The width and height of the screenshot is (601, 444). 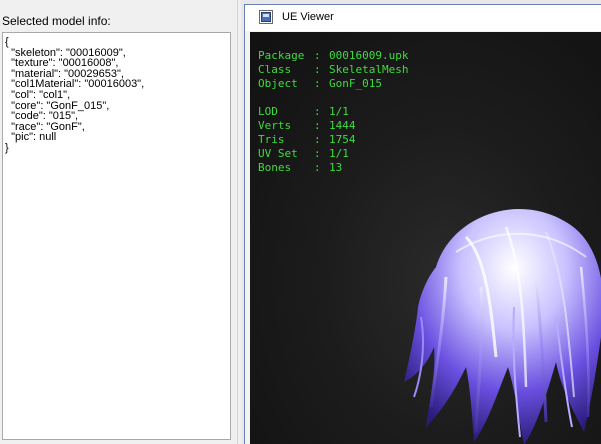 I want to click on object-label: Object, so click(x=278, y=83).